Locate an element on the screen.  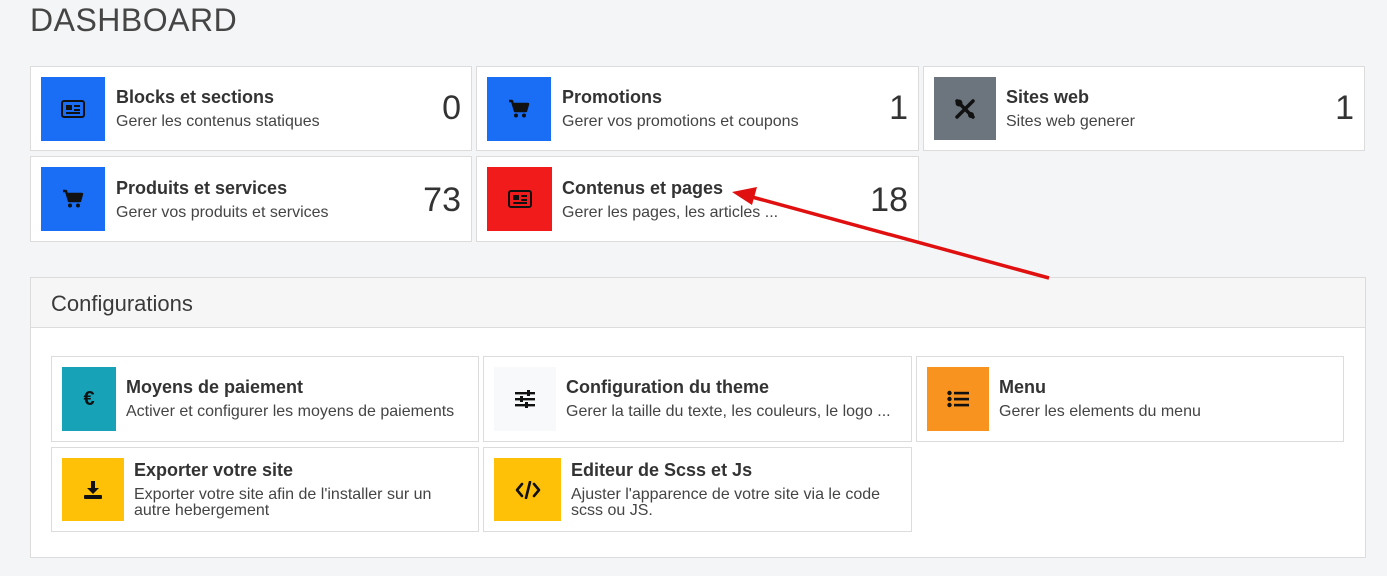
stat-card-description: Gerer les contenus statiques is located at coordinates (218, 121).